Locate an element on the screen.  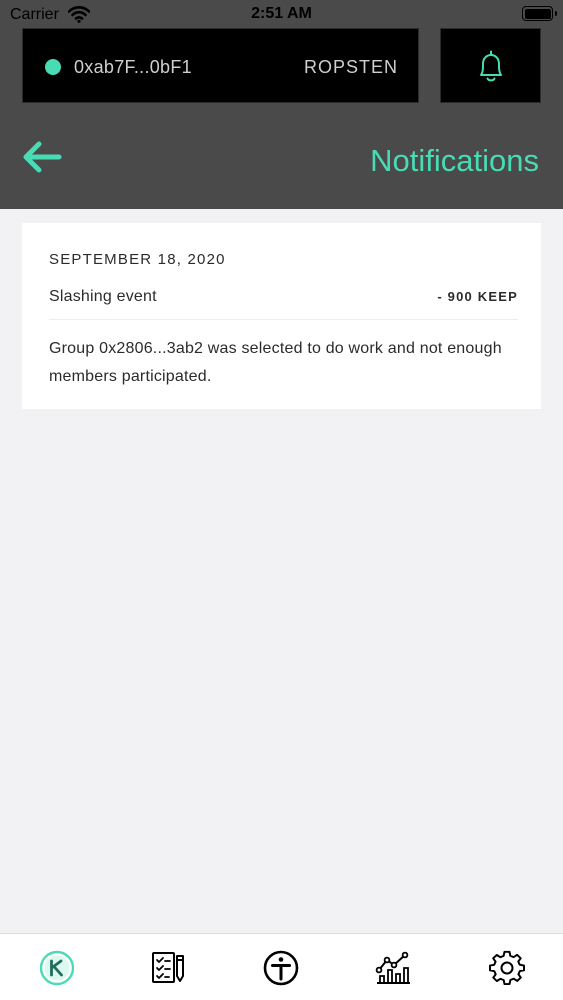
notification-event: Slashing event is located at coordinates (103, 296).